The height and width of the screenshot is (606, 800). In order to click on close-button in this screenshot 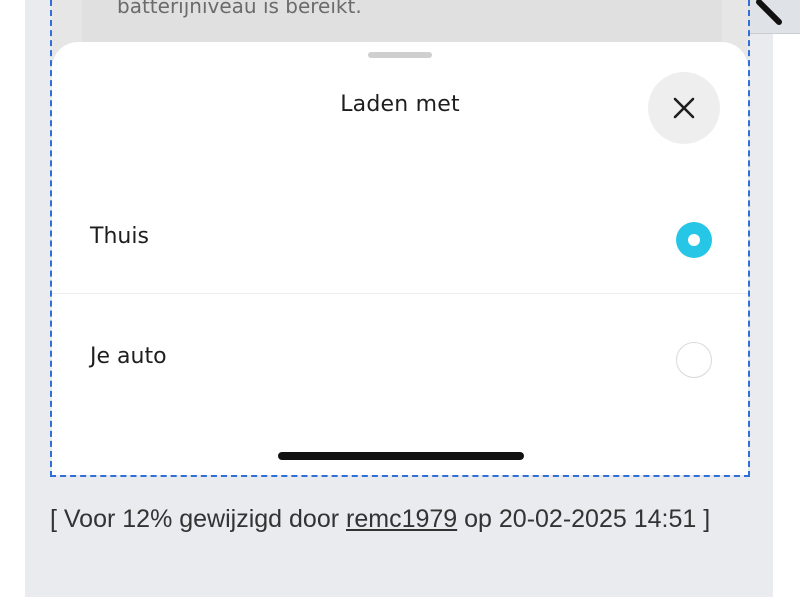, I will do `click(684, 108)`.